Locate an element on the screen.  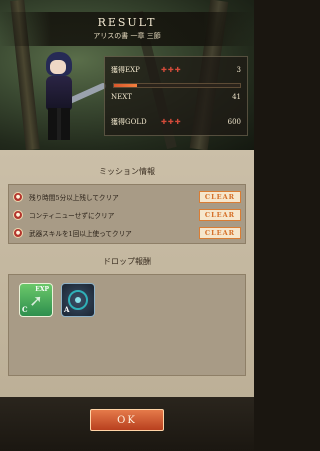
mission-header: ミッション情報 is located at coordinates (127, 173).